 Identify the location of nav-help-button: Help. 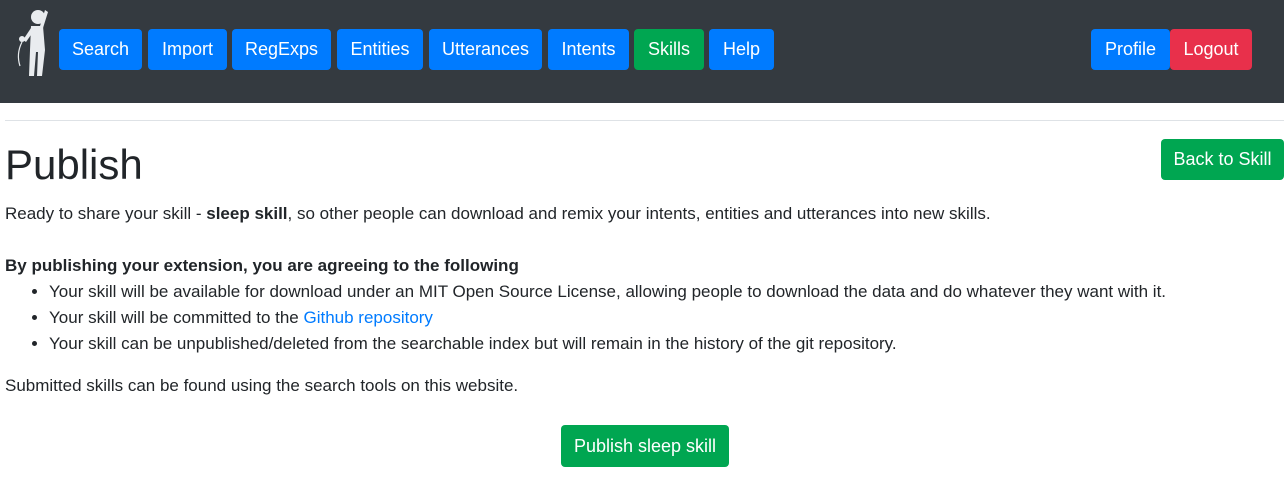
(741, 49).